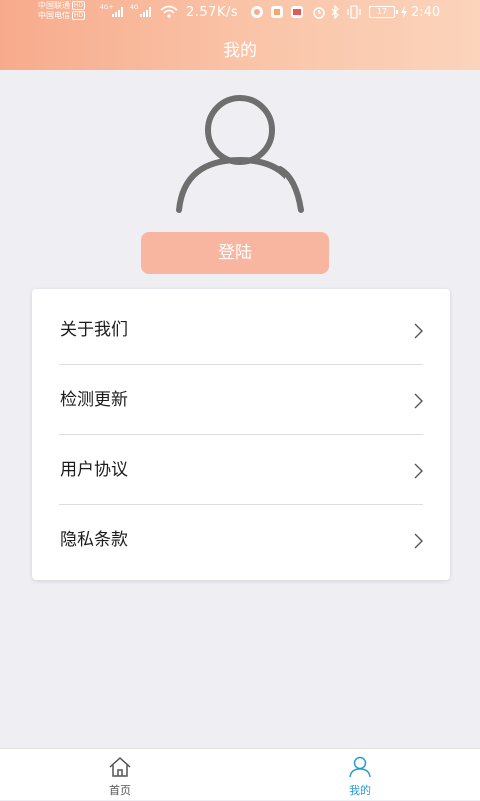 This screenshot has height=801, width=480. I want to click on battery-level: 17, so click(382, 11).